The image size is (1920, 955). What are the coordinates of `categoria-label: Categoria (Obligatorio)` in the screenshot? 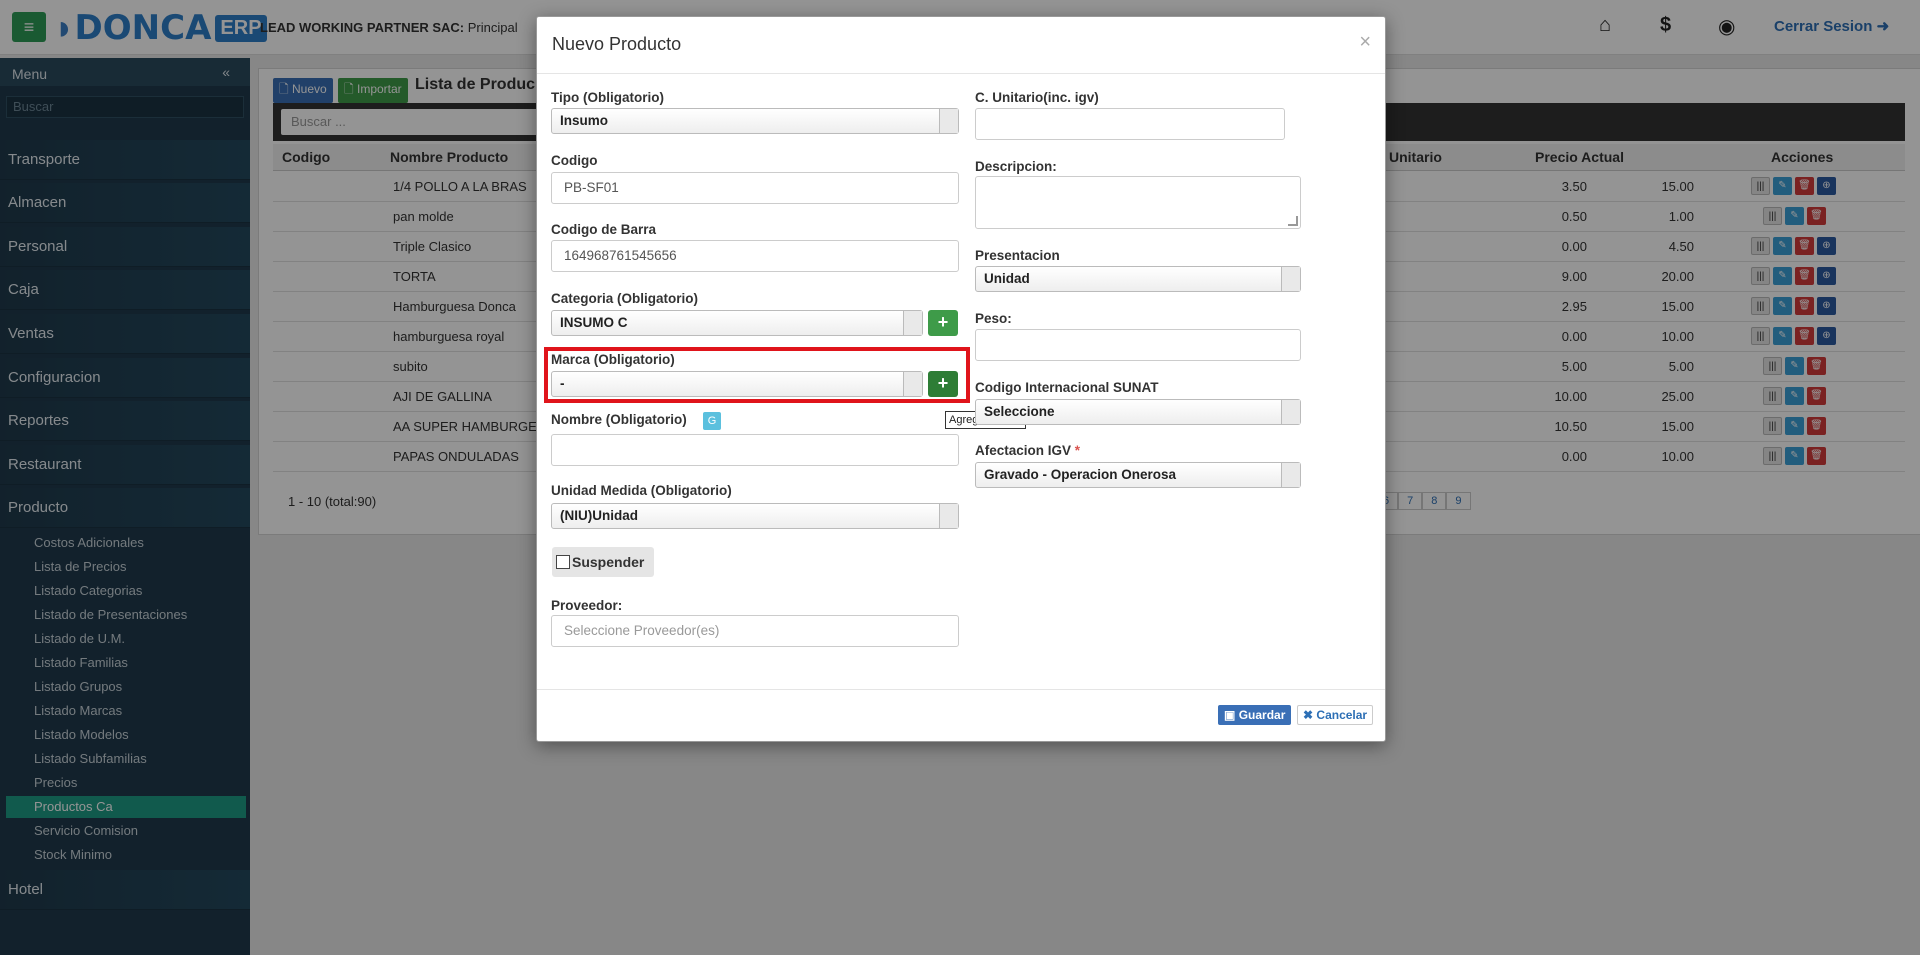 It's located at (625, 298).